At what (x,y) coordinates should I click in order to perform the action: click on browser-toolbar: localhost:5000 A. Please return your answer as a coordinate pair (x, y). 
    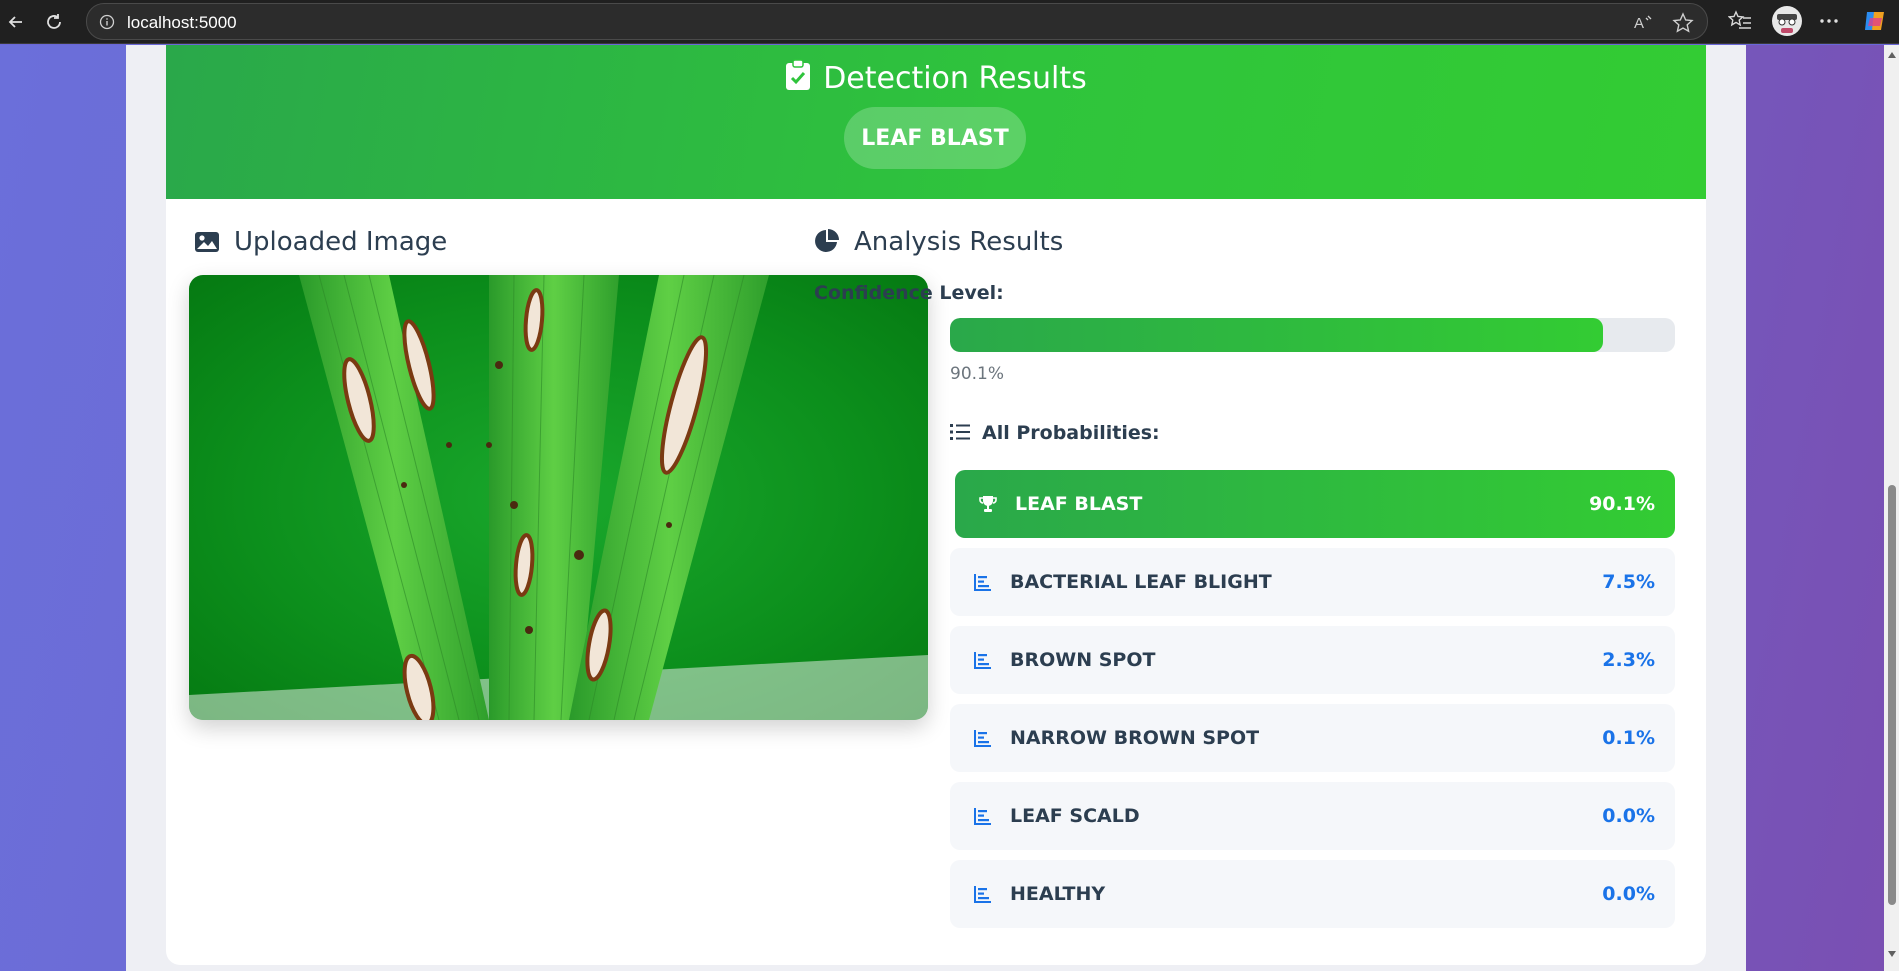
    Looking at the image, I should click on (949, 22).